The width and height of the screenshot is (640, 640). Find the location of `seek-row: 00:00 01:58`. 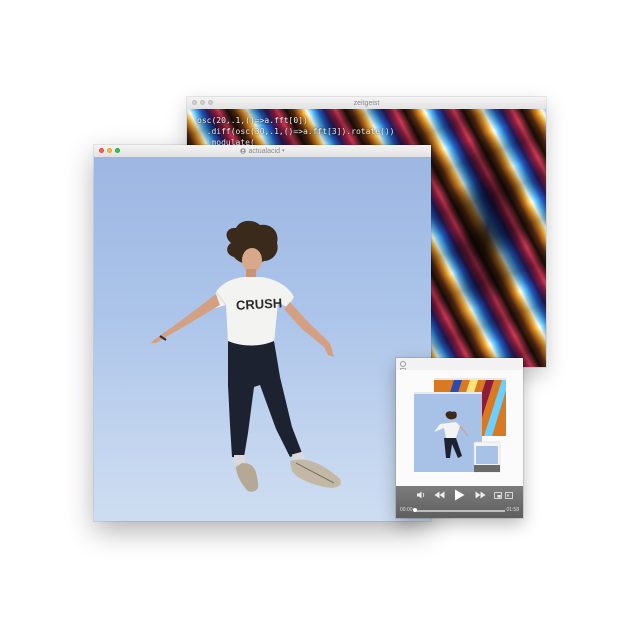

seek-row: 00:00 01:58 is located at coordinates (459, 510).